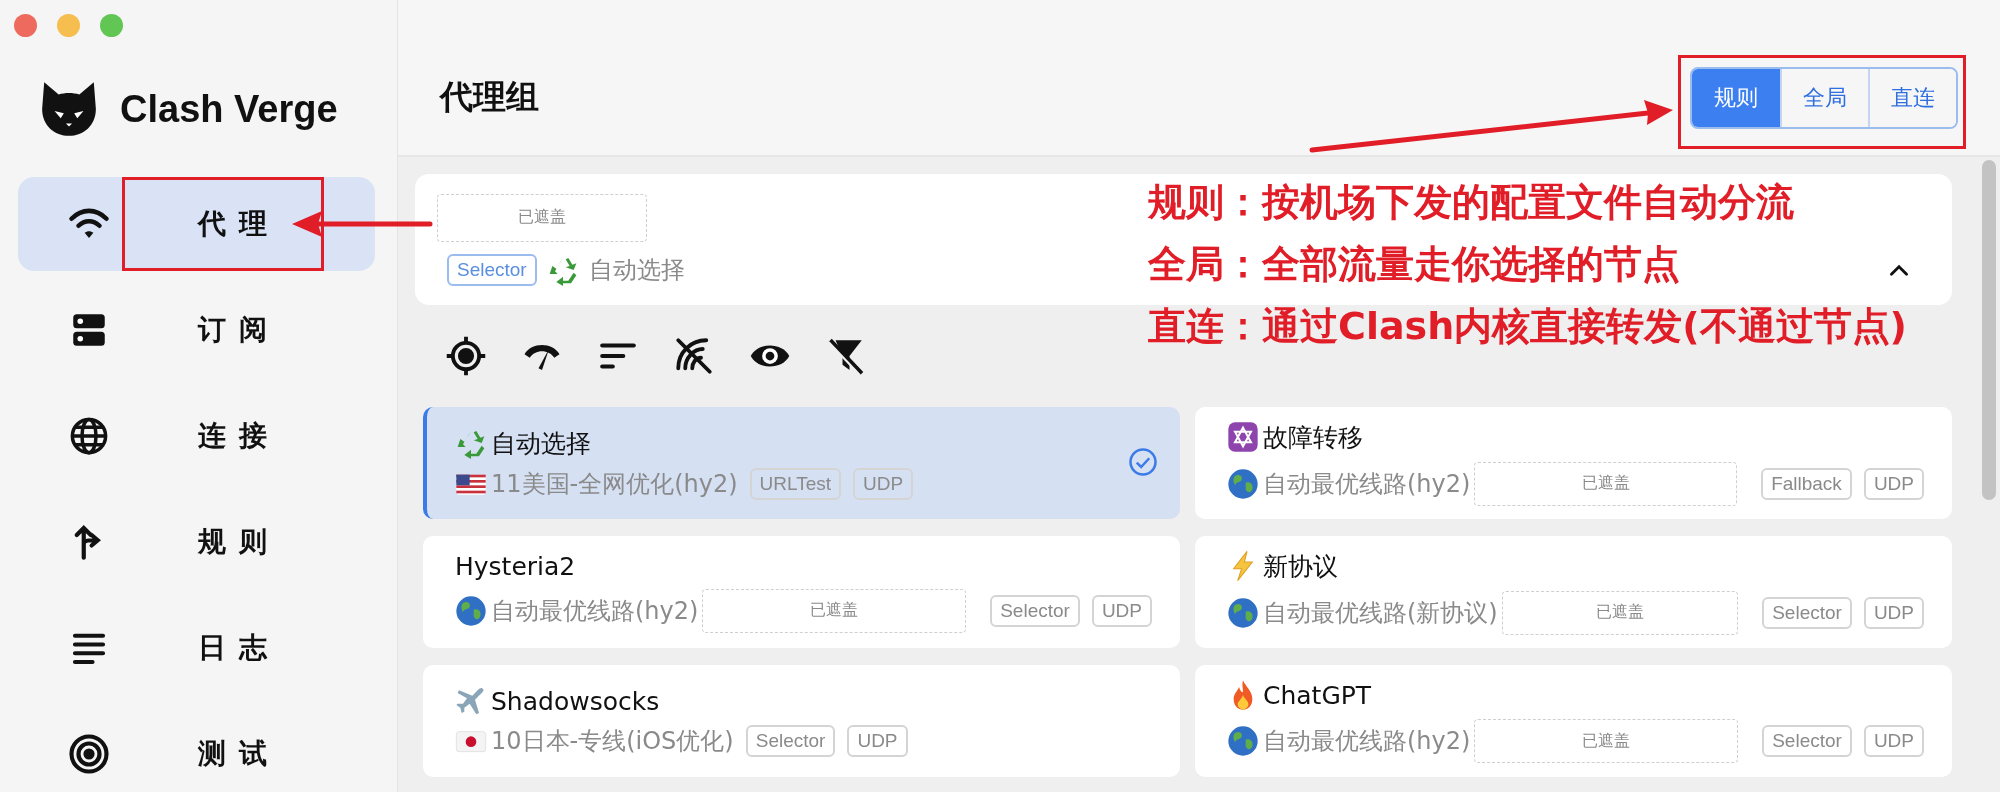  Describe the element at coordinates (1317, 695) in the screenshot. I see `proxy-group-name: ChatGPT` at that location.